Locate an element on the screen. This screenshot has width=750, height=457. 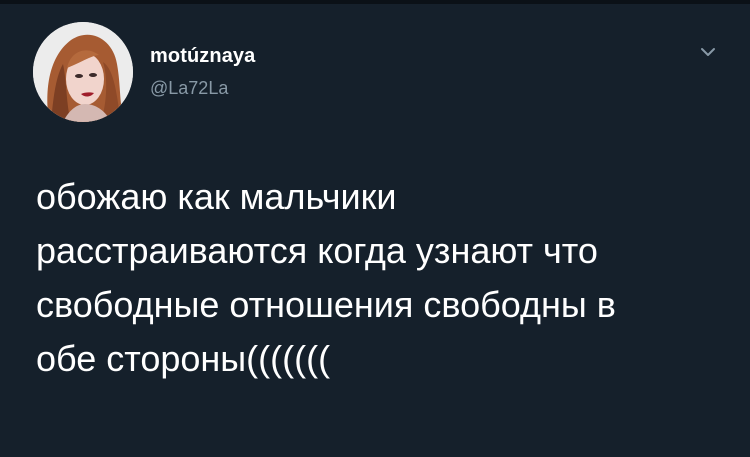
top-border is located at coordinates (375, 2).